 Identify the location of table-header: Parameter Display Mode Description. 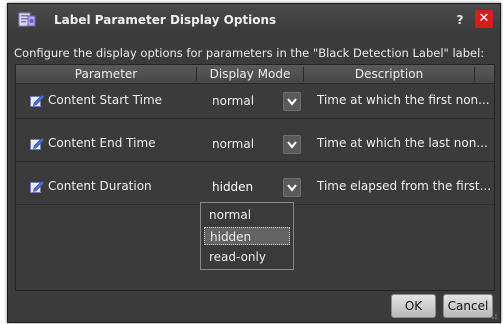
(255, 74).